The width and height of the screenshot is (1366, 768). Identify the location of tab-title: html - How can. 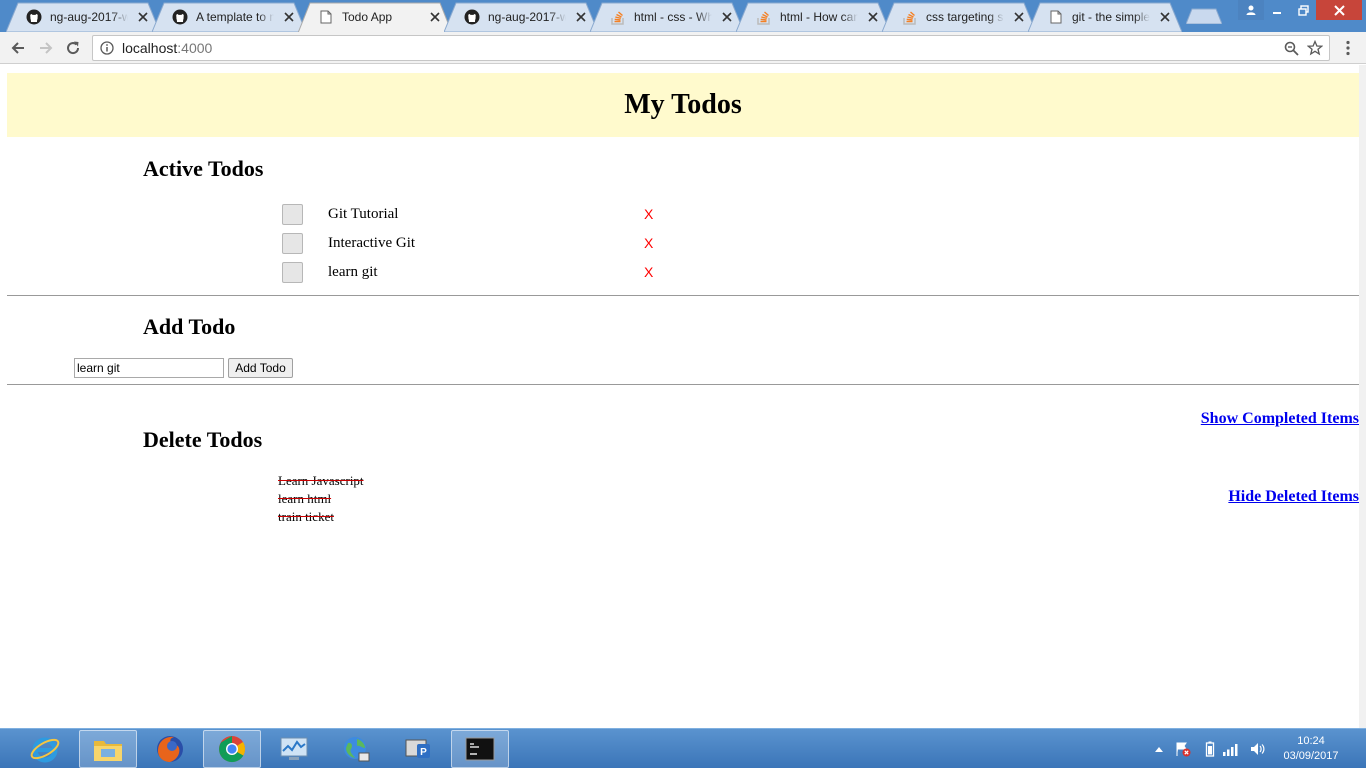
(819, 17).